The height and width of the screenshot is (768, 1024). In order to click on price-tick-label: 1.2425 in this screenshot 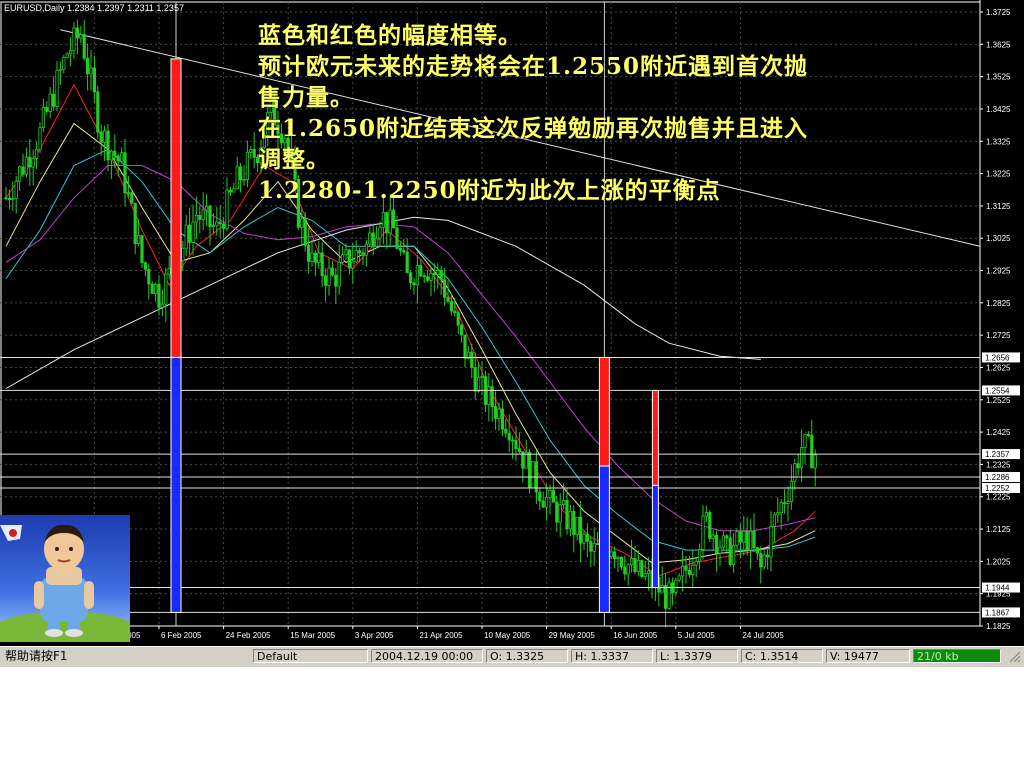, I will do `click(998, 432)`.